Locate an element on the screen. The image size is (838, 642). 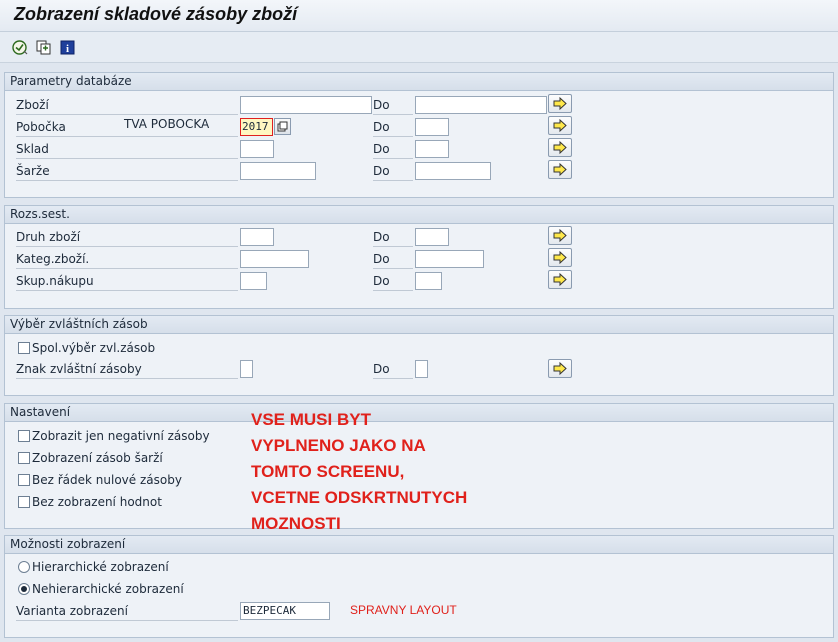
label-znak-zvlastni-zasoby: Znak zvláštní zásoby is located at coordinates (127, 369).